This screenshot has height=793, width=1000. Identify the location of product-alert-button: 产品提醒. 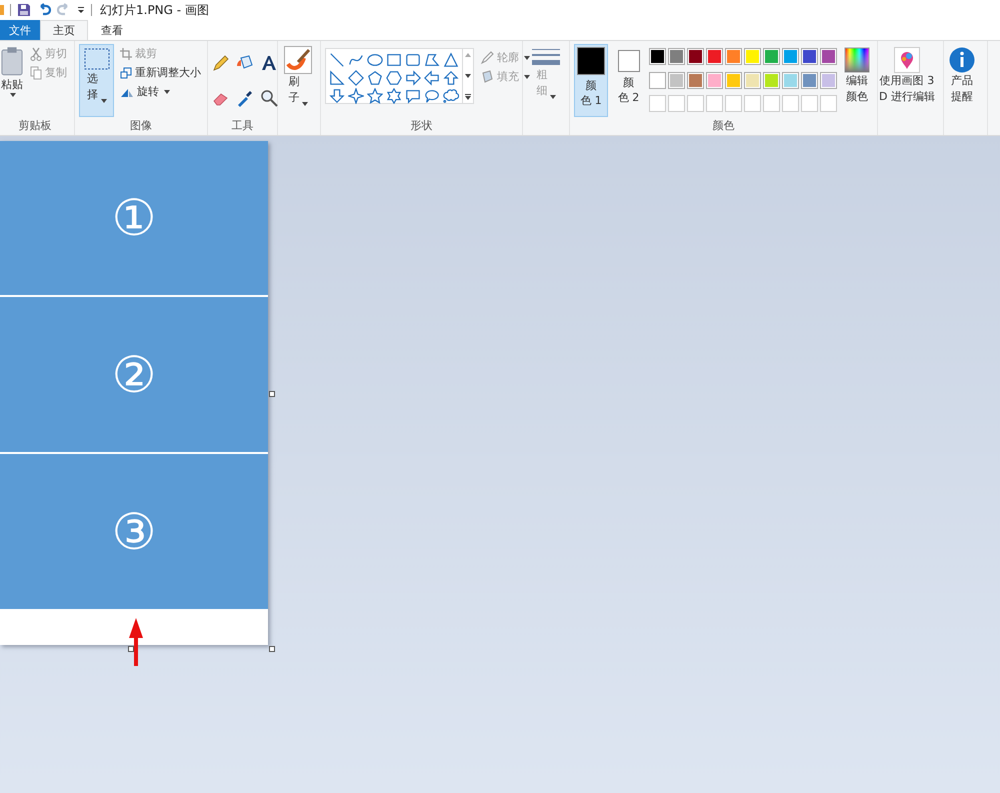
(962, 80).